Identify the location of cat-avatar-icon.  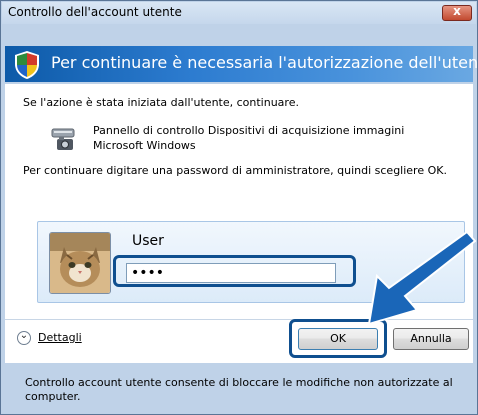
(80, 263).